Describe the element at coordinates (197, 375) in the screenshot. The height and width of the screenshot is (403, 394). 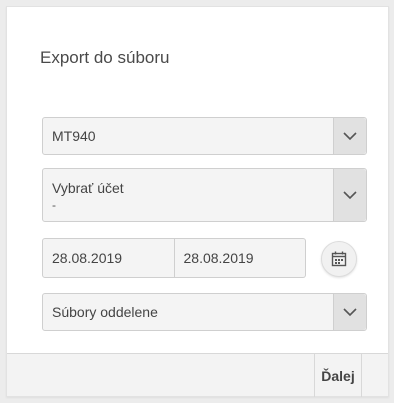
I see `dialog-footer: Ďalej` at that location.